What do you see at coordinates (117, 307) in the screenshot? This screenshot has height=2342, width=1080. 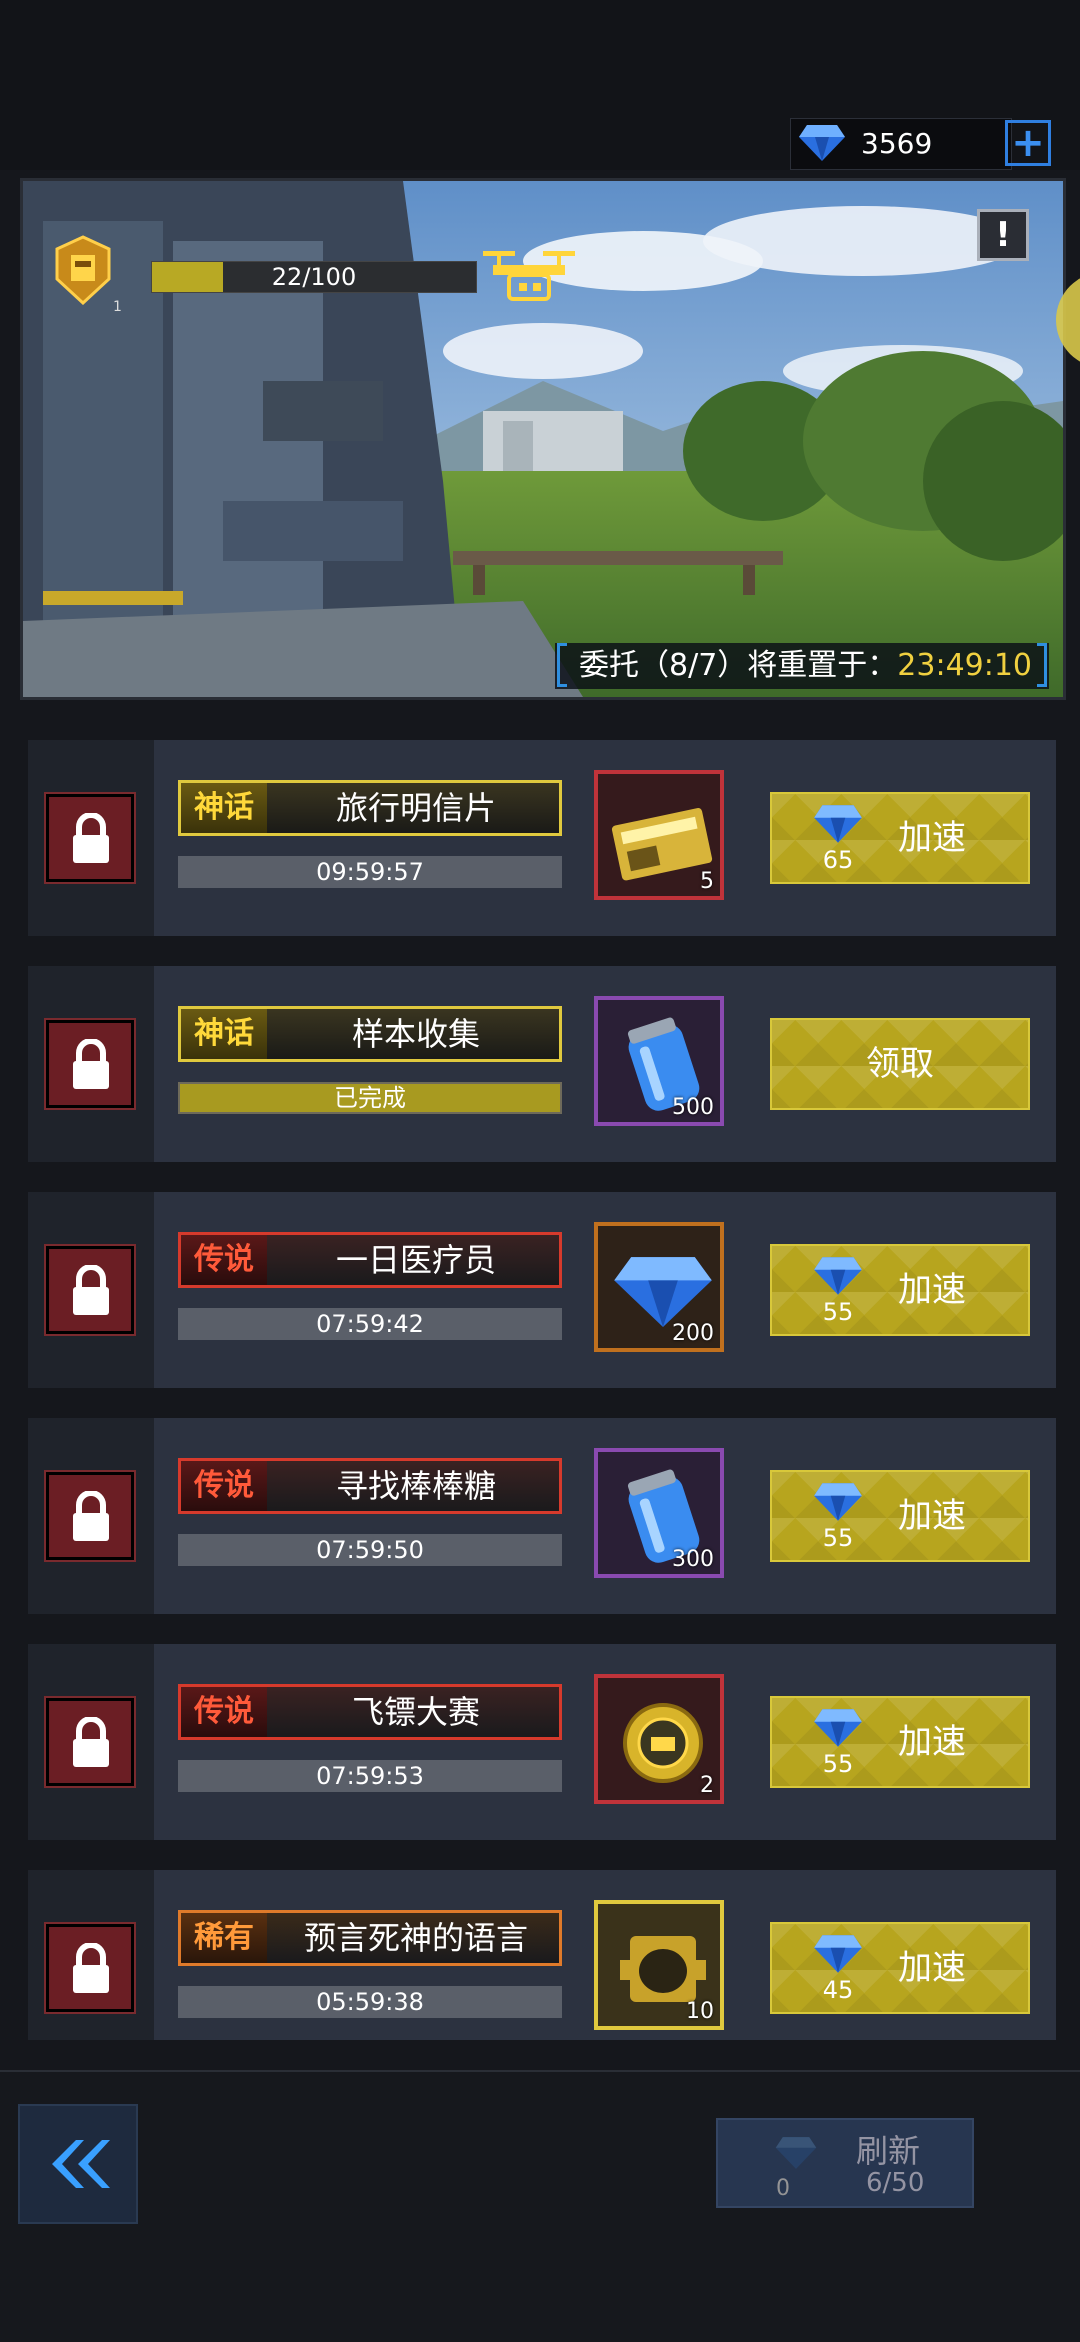 I see `level-number: 1` at bounding box center [117, 307].